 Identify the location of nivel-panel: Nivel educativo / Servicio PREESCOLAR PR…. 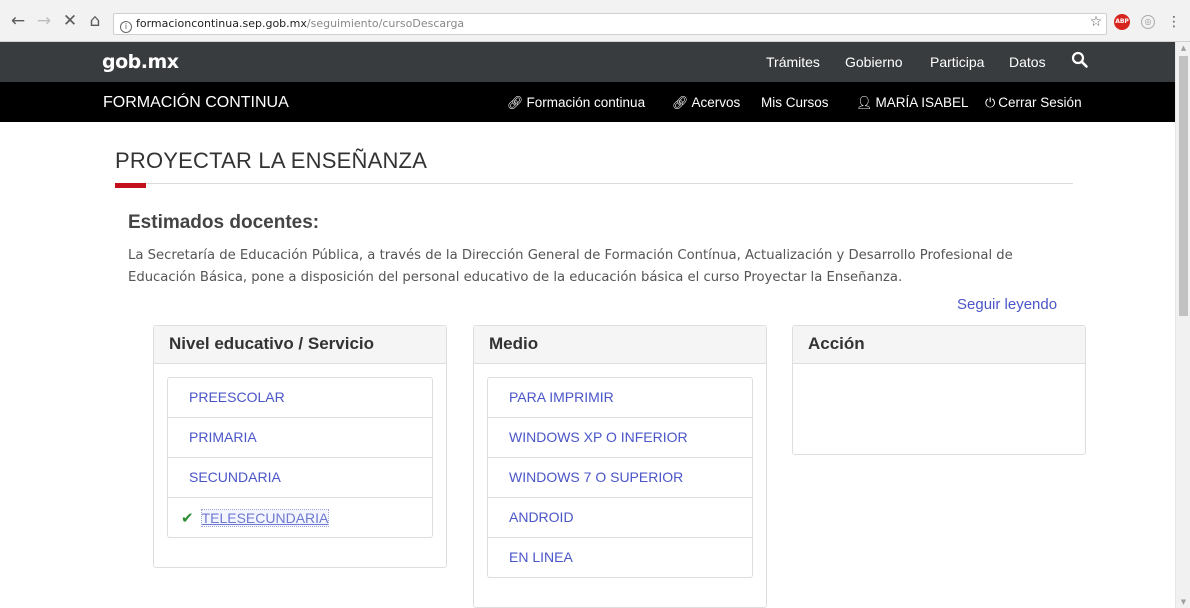
(300, 446).